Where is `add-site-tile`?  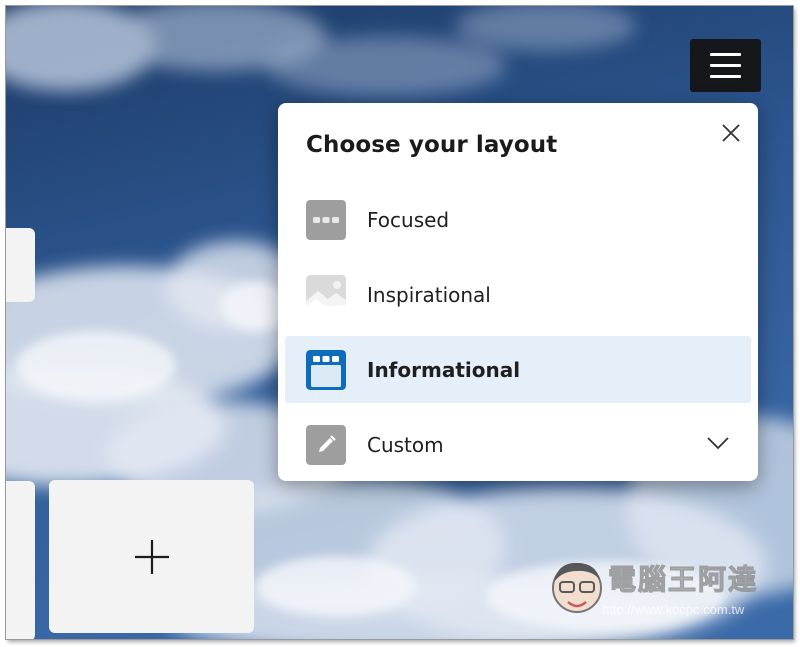
add-site-tile is located at coordinates (151, 556).